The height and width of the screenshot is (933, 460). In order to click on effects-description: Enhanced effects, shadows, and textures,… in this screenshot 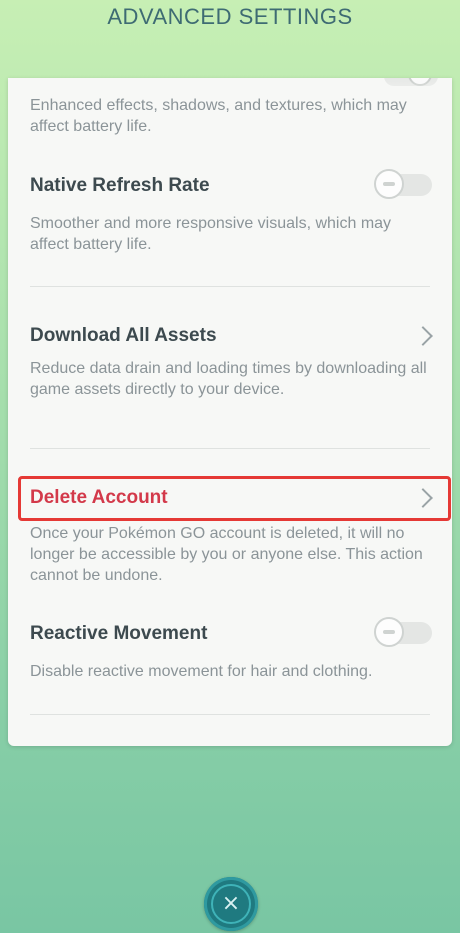, I will do `click(218, 116)`.